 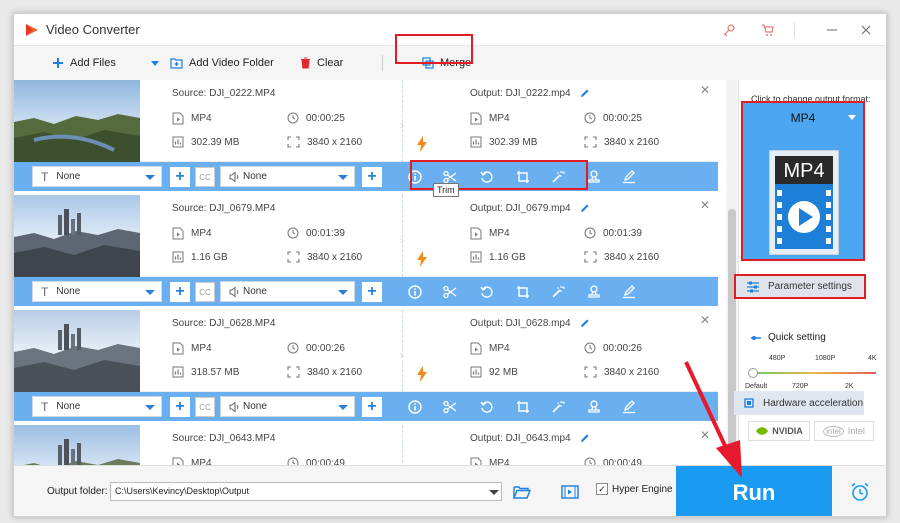 I want to click on source-format: MP4, so click(x=192, y=118).